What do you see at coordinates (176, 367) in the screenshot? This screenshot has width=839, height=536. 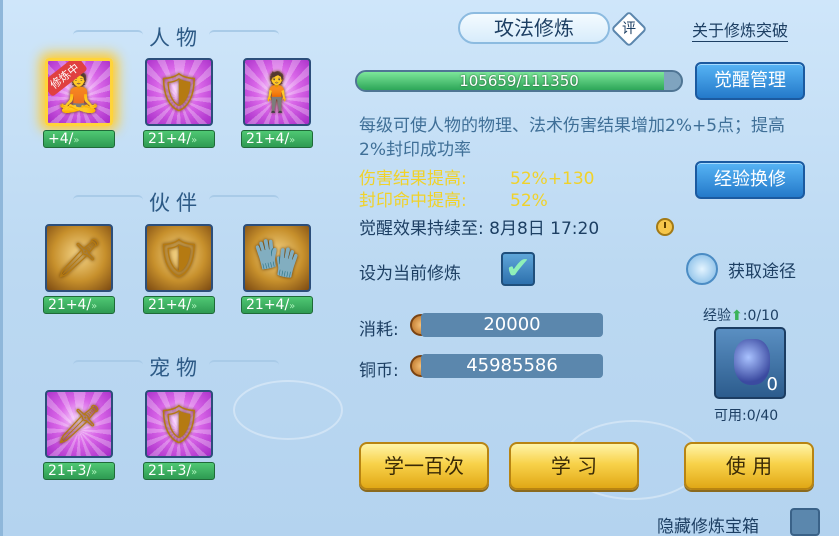 I see `section-title-pet: 宠物` at bounding box center [176, 367].